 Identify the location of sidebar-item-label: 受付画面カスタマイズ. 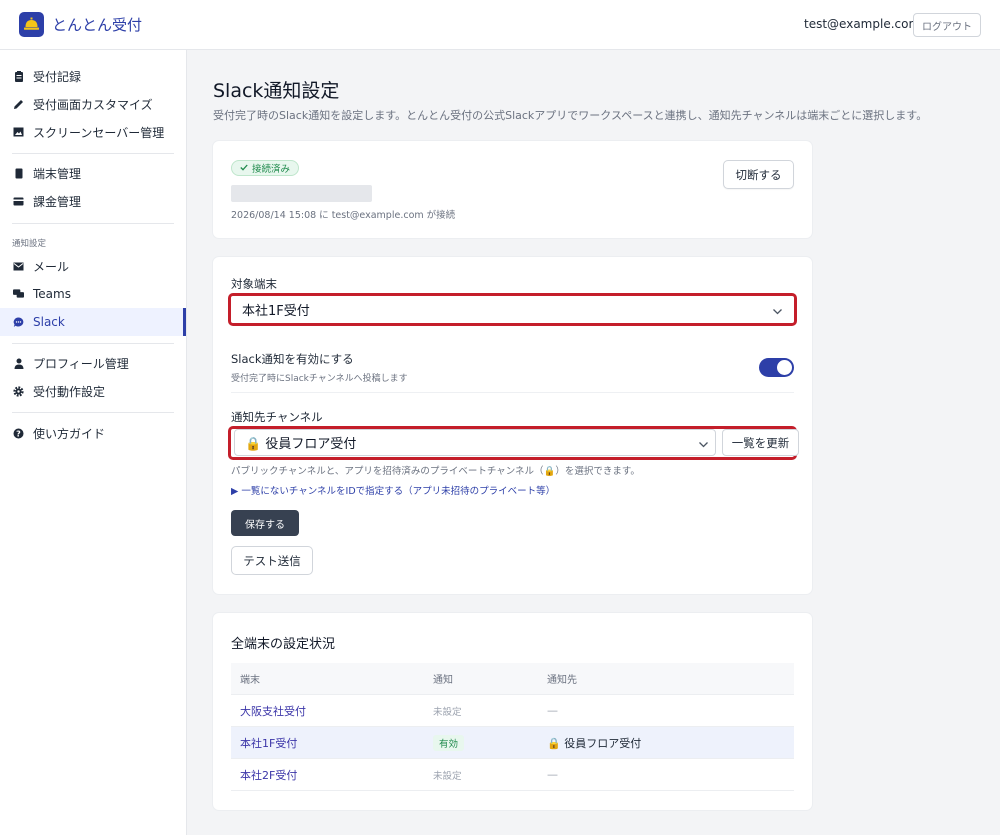
(93, 104).